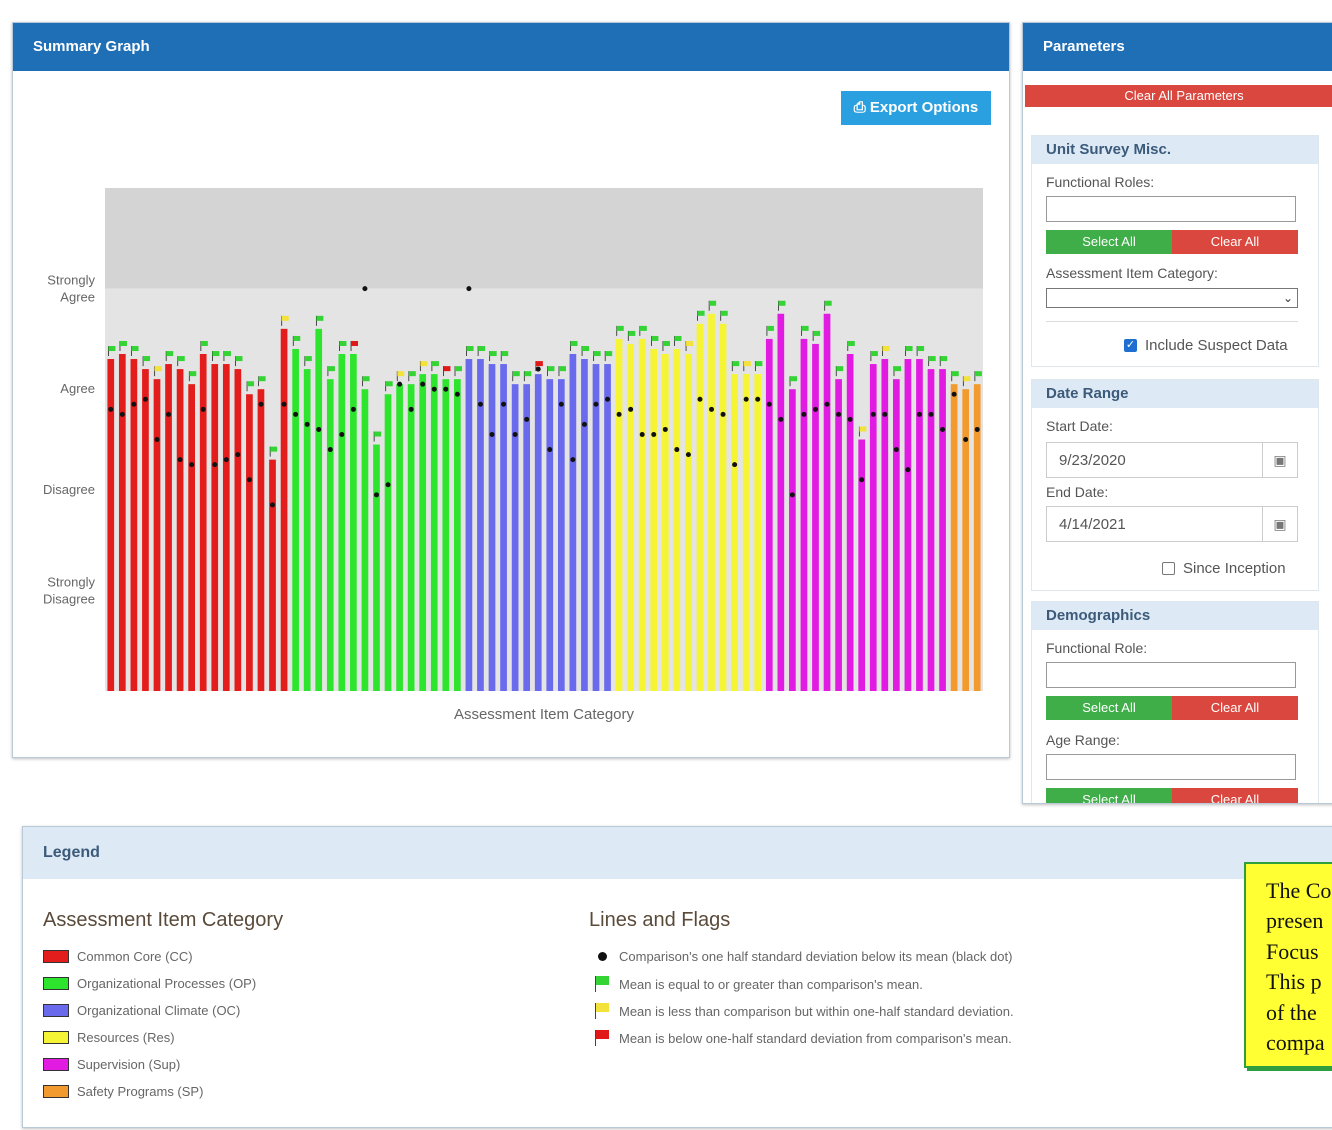 The width and height of the screenshot is (1332, 1130). What do you see at coordinates (77, 388) in the screenshot?
I see `y-tick-label: Agree` at bounding box center [77, 388].